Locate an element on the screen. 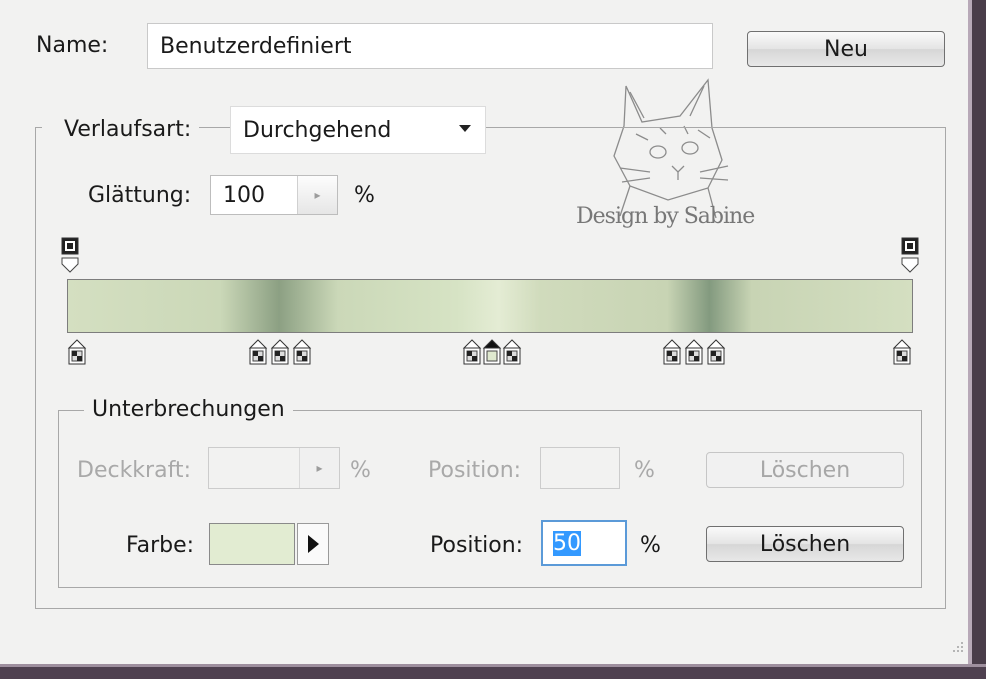 This screenshot has height=679, width=986. new-button: Neu is located at coordinates (846, 49).